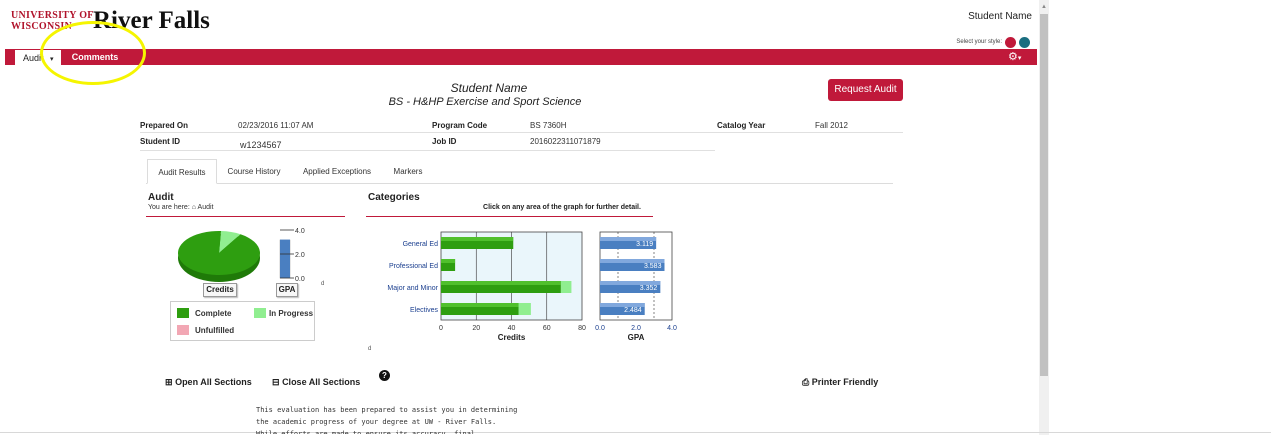  Describe the element at coordinates (565, 141) in the screenshot. I see `job-id-value: 2016022311071879` at that location.